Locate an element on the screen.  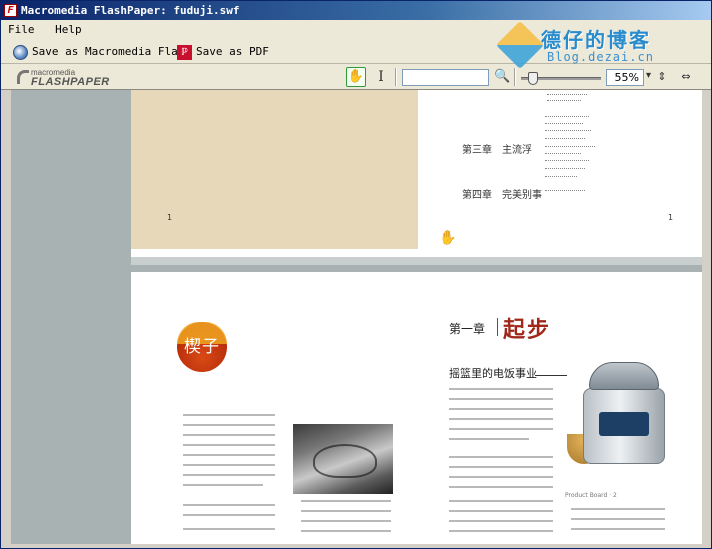
page-1-right-number: 1 is located at coordinates (671, 217).